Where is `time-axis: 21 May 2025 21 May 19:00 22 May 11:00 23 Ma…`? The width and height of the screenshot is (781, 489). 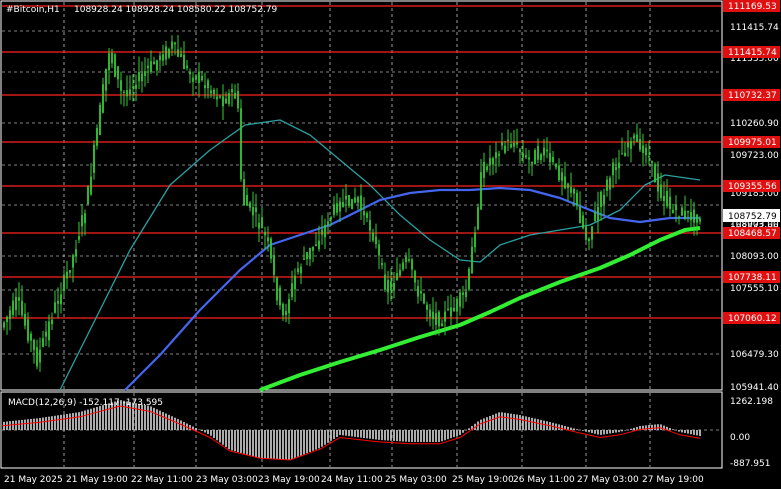
time-axis: 21 May 2025 21 May 19:00 22 May 11:00 23 Ma… is located at coordinates (354, 480).